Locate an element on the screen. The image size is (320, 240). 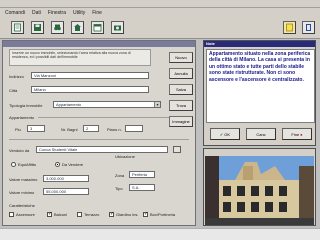
da-vendere-label: Da Vendere is located at coordinates (73, 164).